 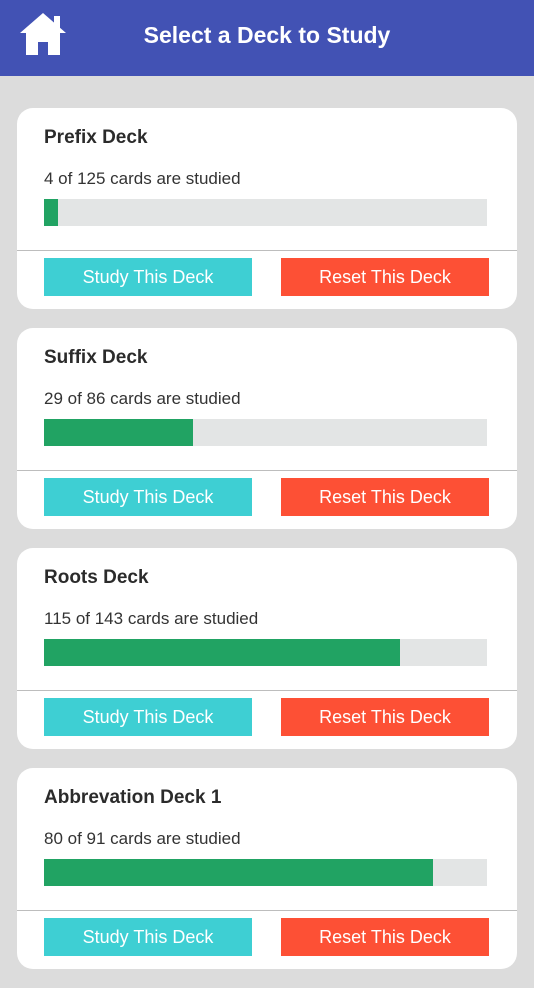 What do you see at coordinates (96, 357) in the screenshot?
I see `deck-title: Suffix Deck` at bounding box center [96, 357].